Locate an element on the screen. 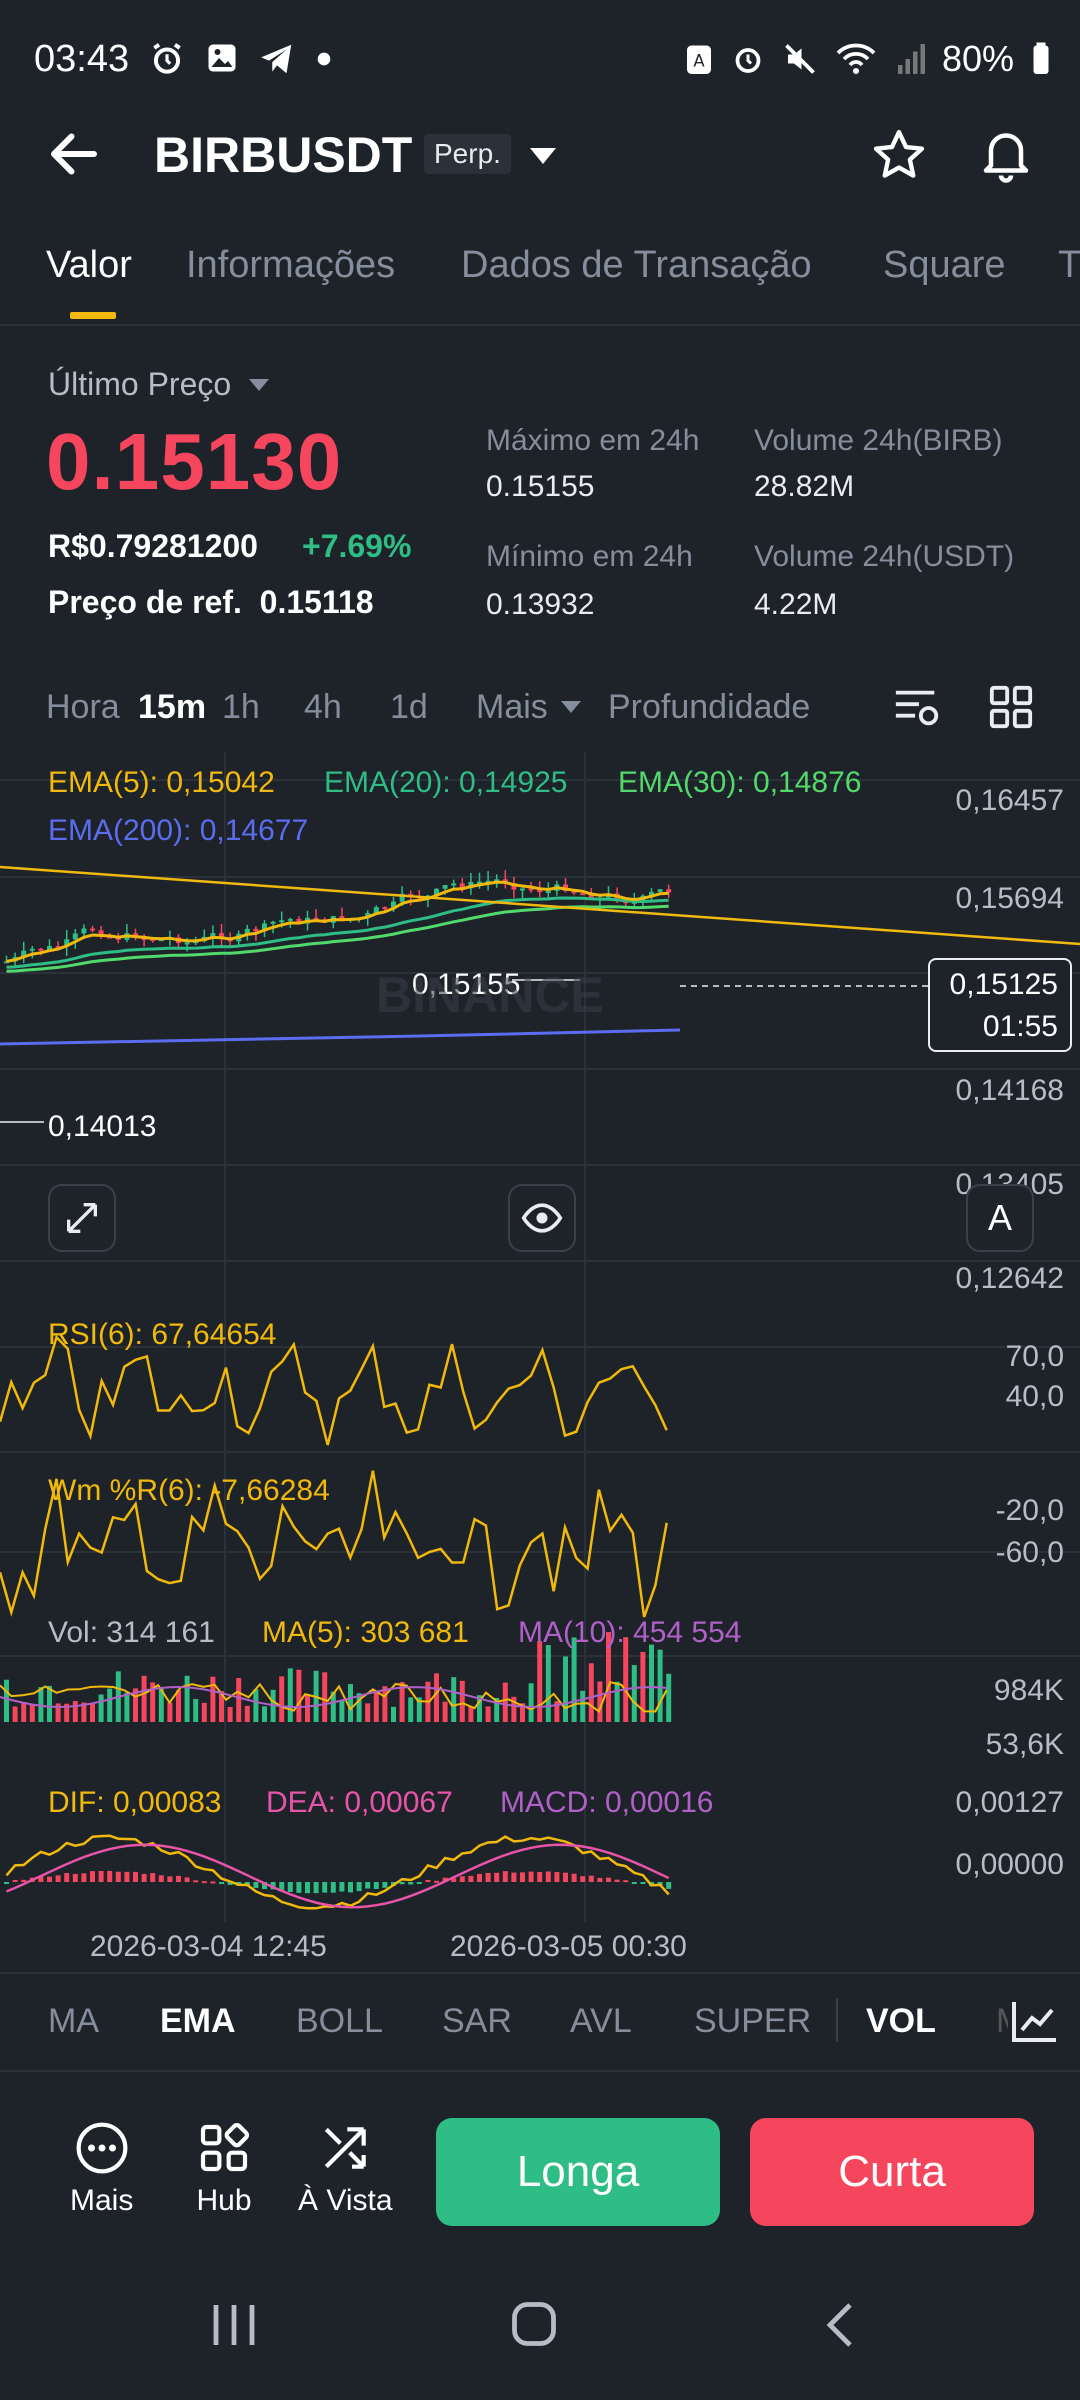 This screenshot has height=2400, width=1080. hub-icon is located at coordinates (225, 2147).